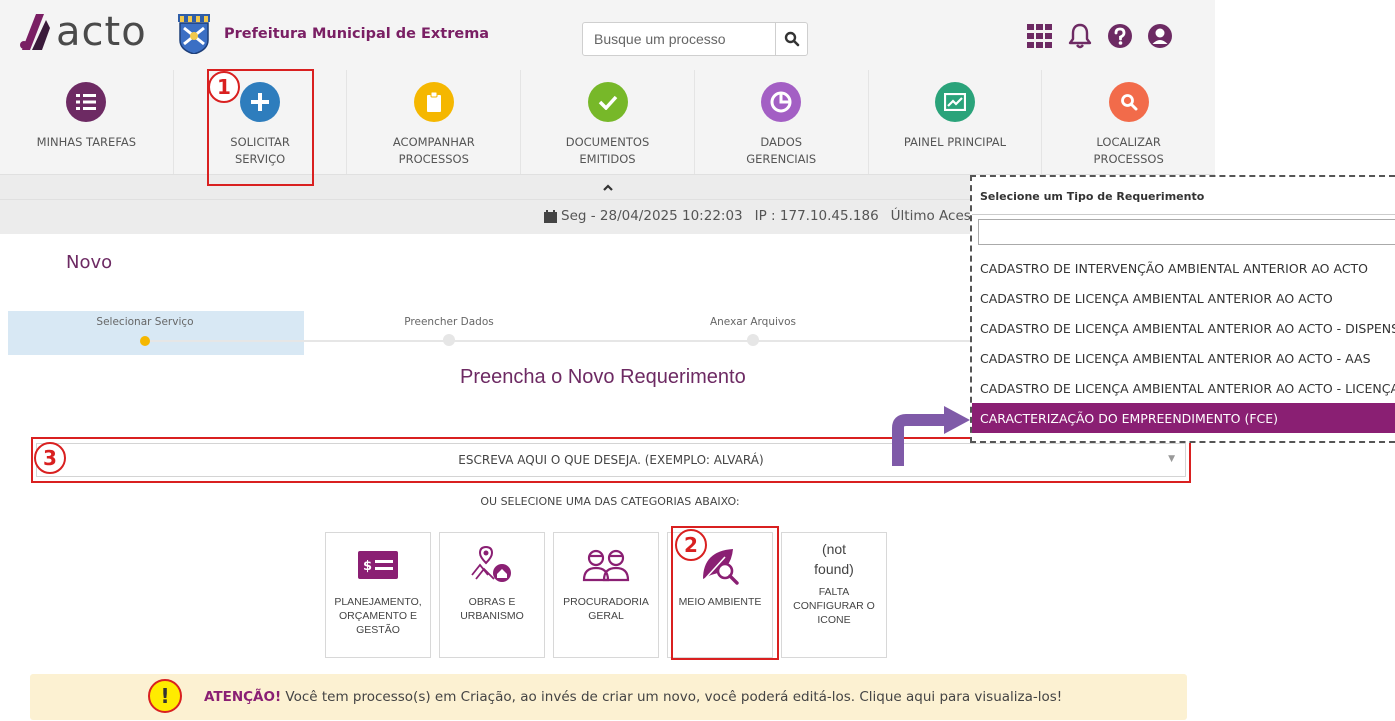  I want to click on org-identity: Prefeitura Municipal de Extrema, so click(331, 34).